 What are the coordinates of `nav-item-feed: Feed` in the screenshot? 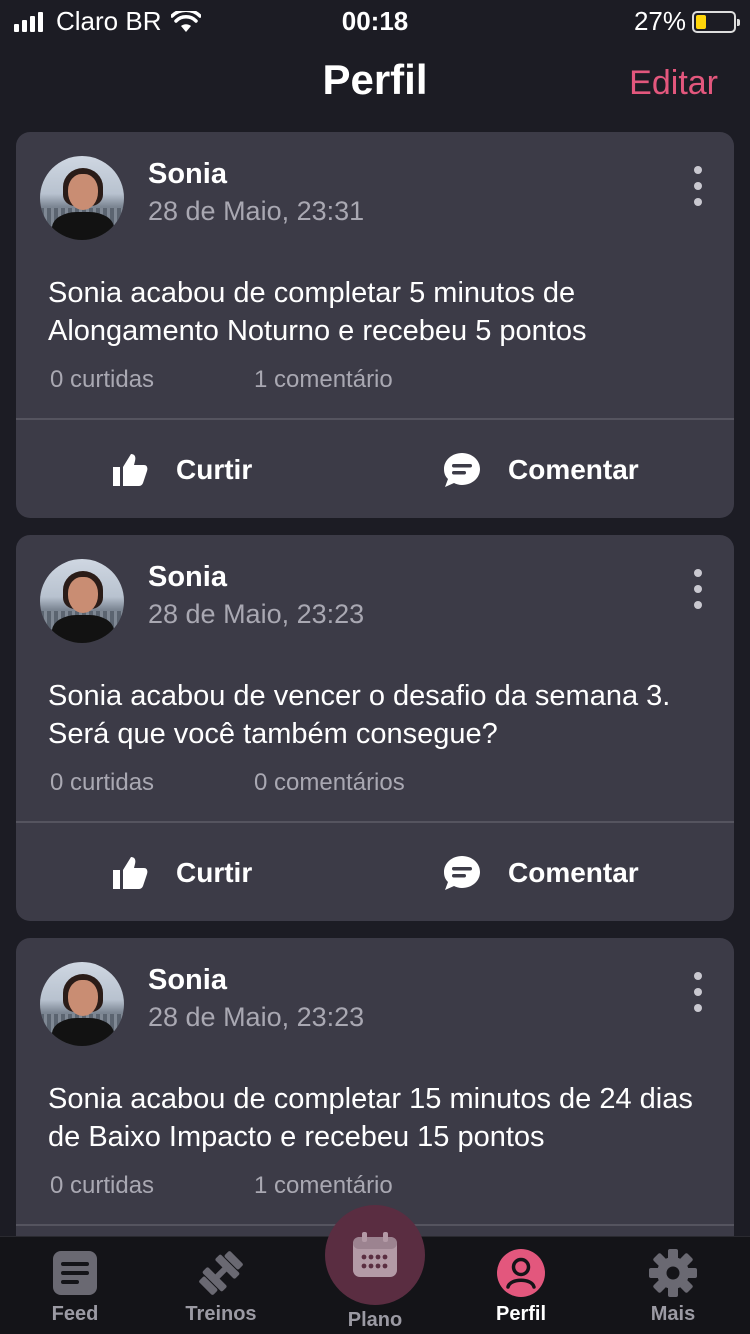 It's located at (75, 1286).